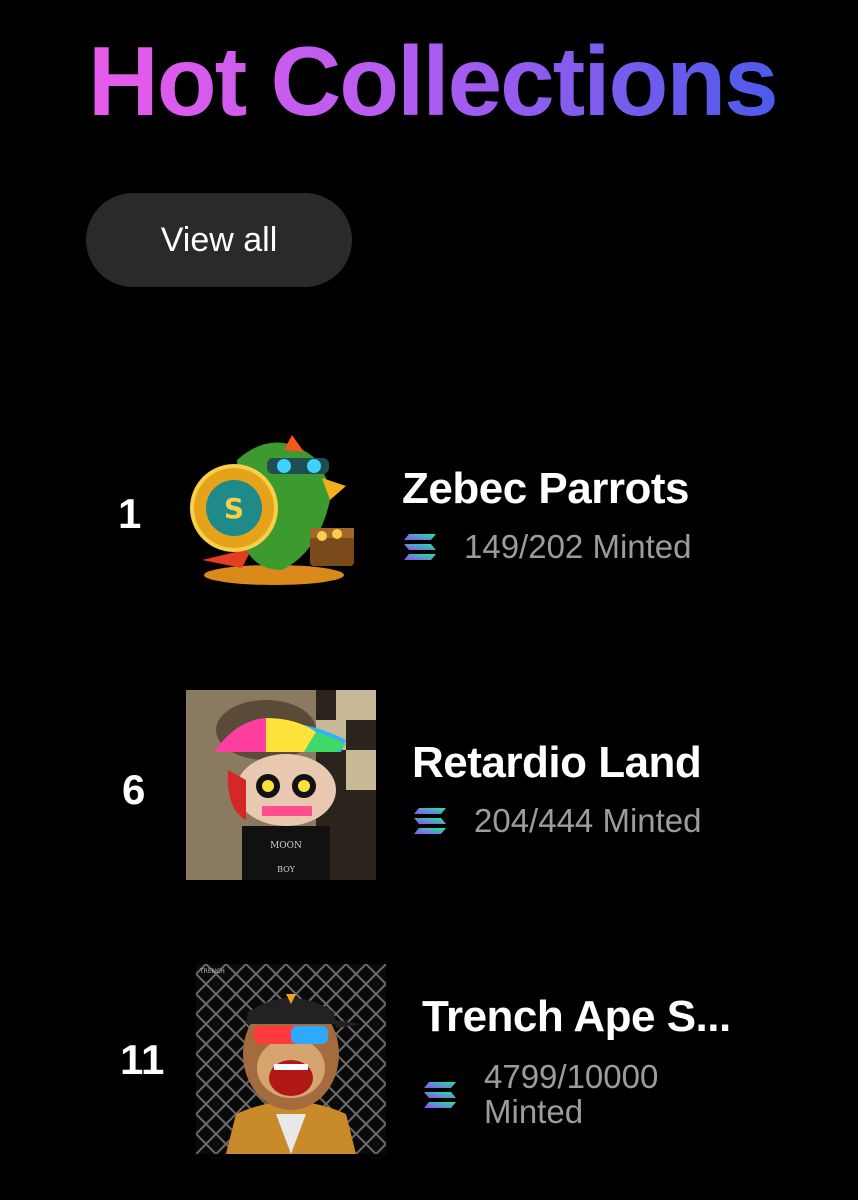  What do you see at coordinates (433, 81) in the screenshot?
I see `page-title: Hot Collections` at bounding box center [433, 81].